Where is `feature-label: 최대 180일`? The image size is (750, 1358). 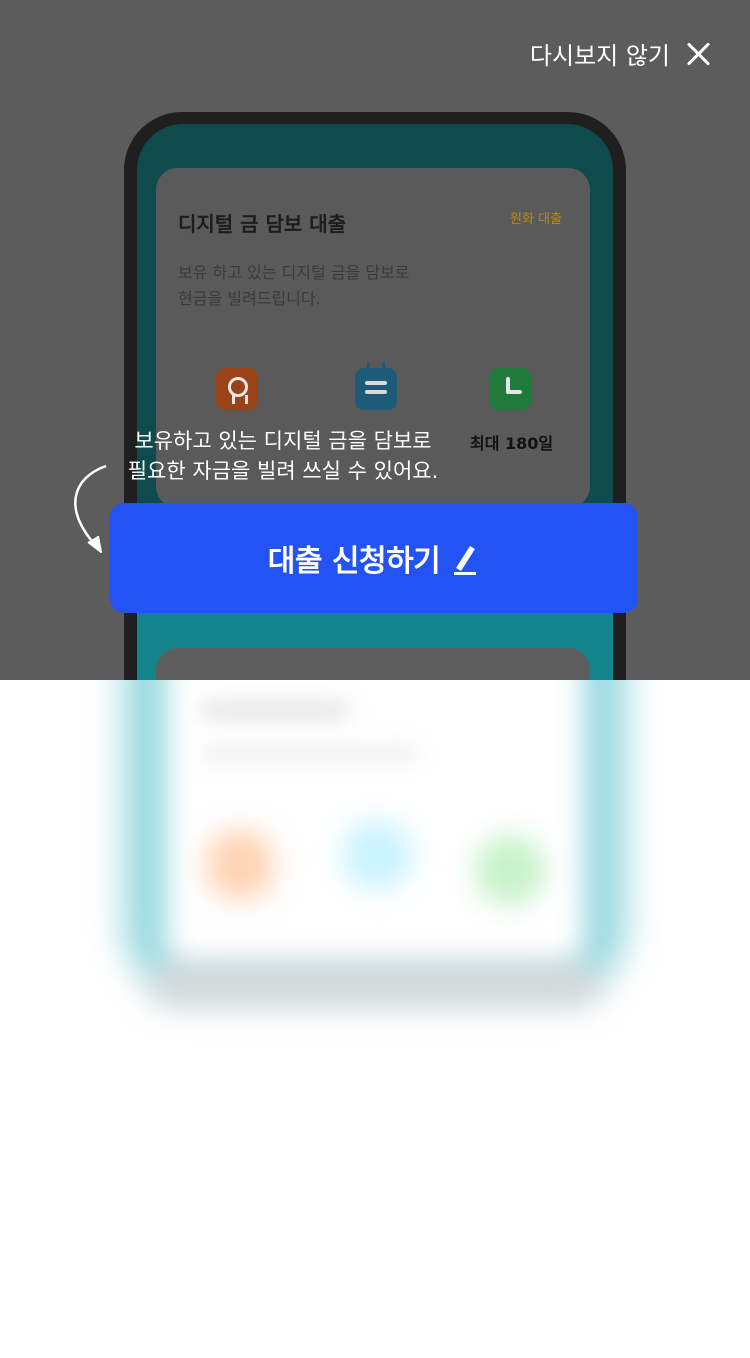 feature-label: 최대 180일 is located at coordinates (512, 443).